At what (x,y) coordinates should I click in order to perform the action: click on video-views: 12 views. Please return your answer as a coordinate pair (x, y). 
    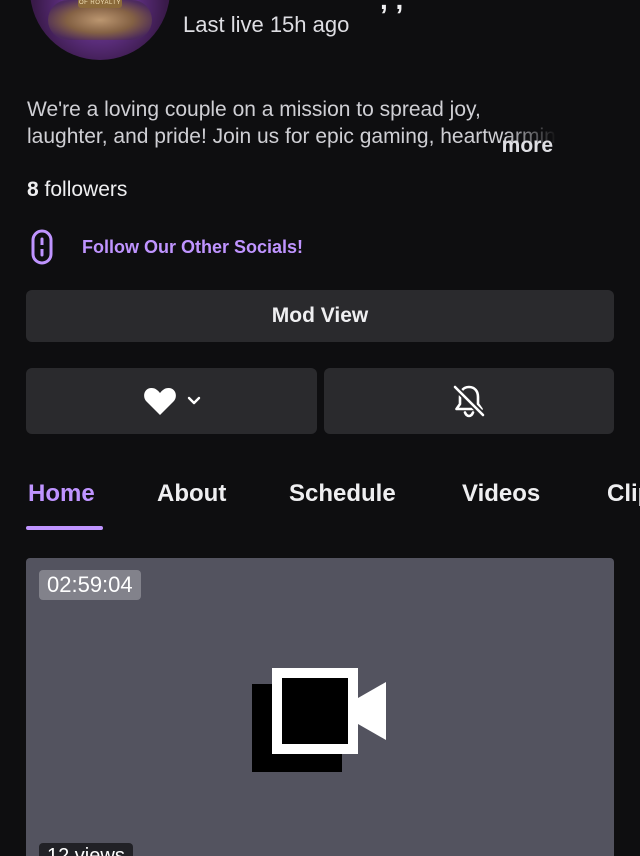
    Looking at the image, I should click on (86, 849).